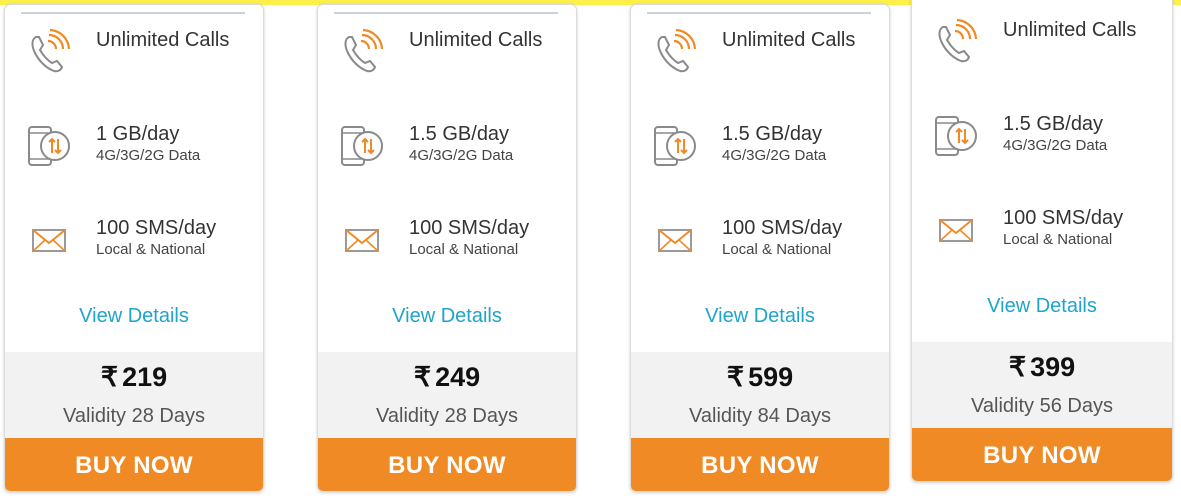  Describe the element at coordinates (139, 146) in the screenshot. I see `feature-data: 1 GB/day 4G/3G/2G Data` at that location.